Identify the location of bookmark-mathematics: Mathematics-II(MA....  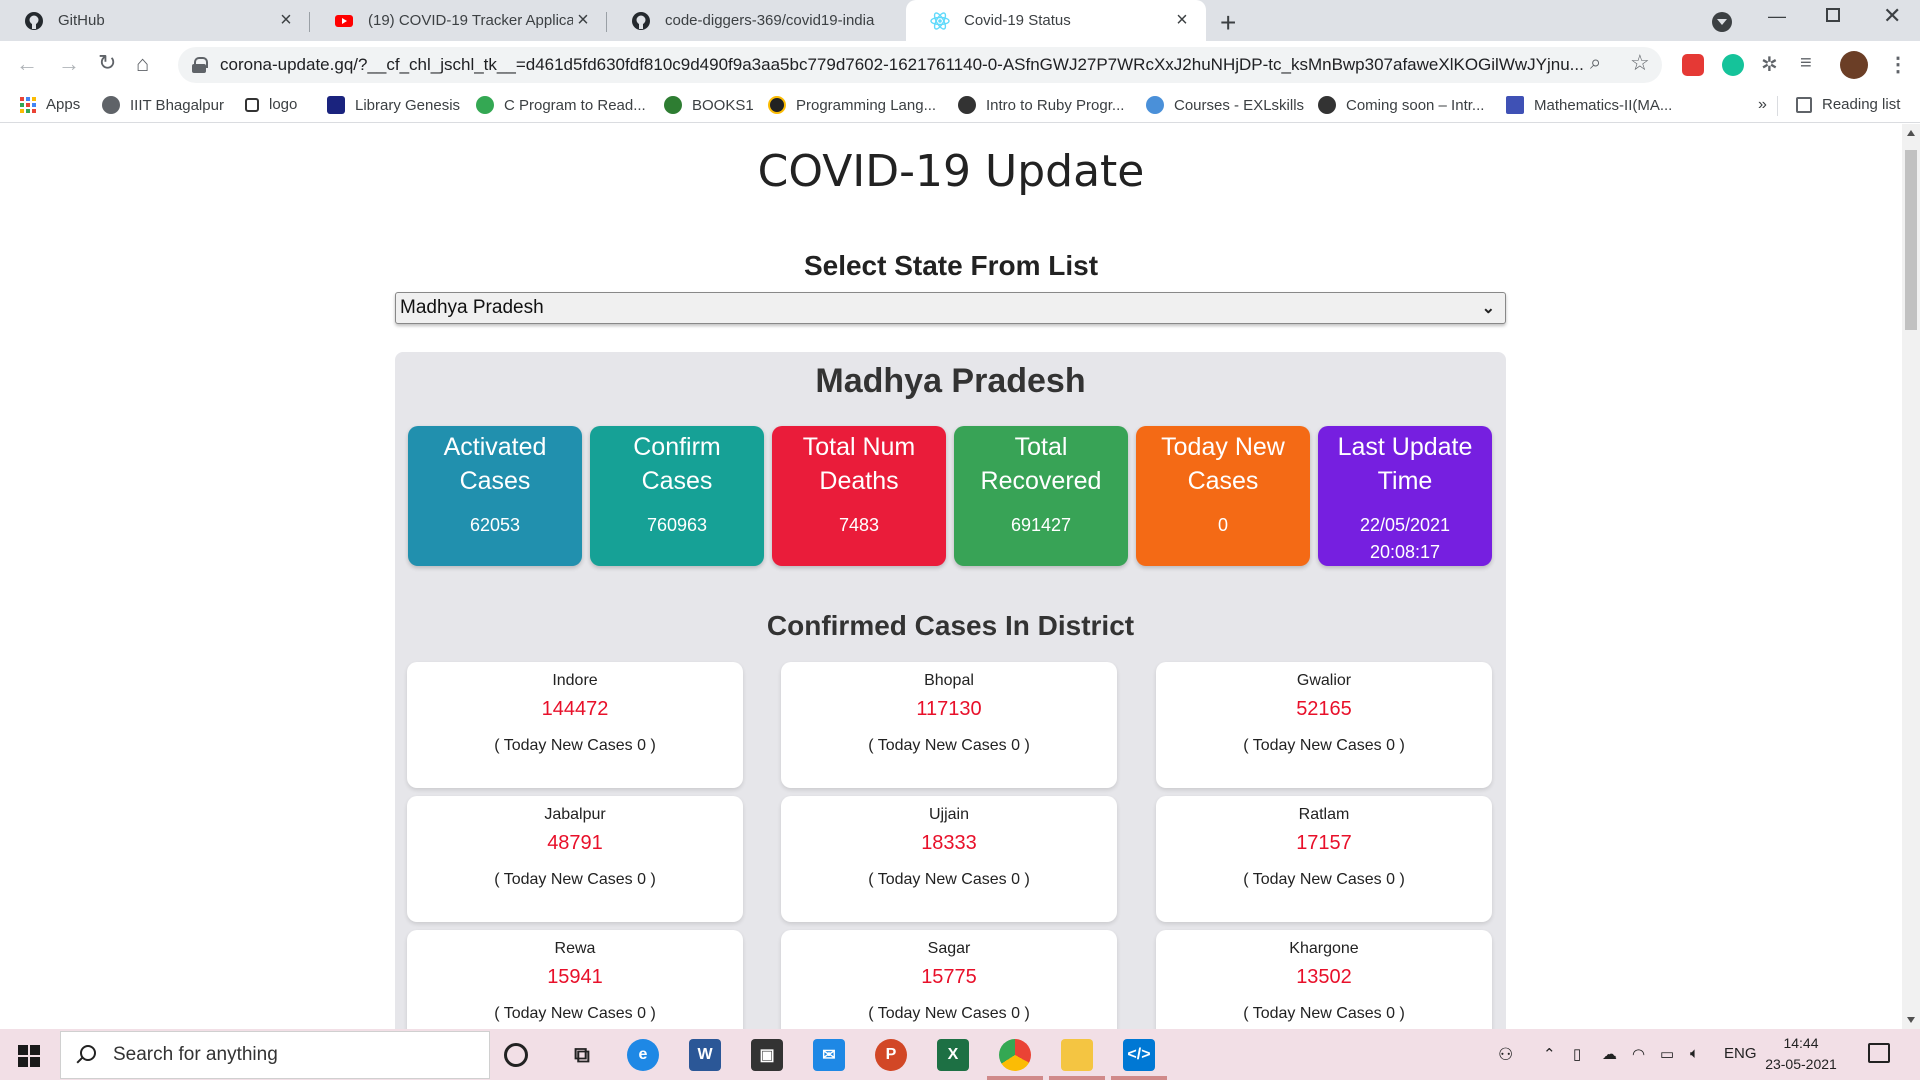
(1589, 105).